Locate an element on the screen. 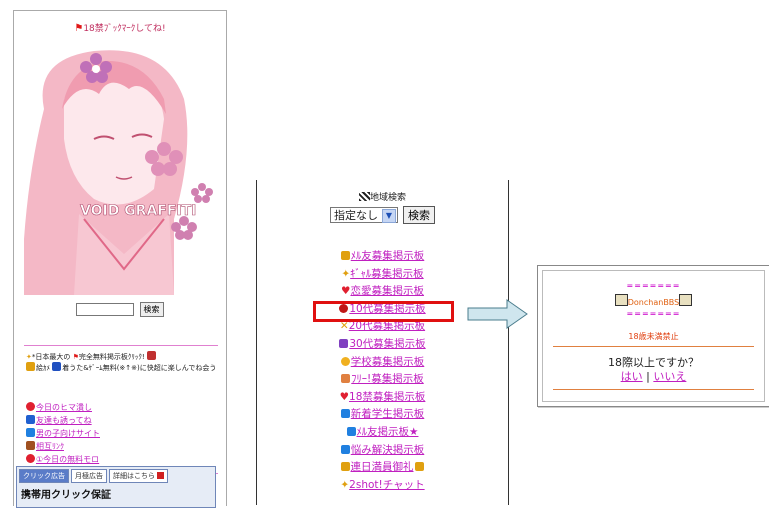 The height and width of the screenshot is (508, 769). star-icon: ✕ is located at coordinates (344, 326).